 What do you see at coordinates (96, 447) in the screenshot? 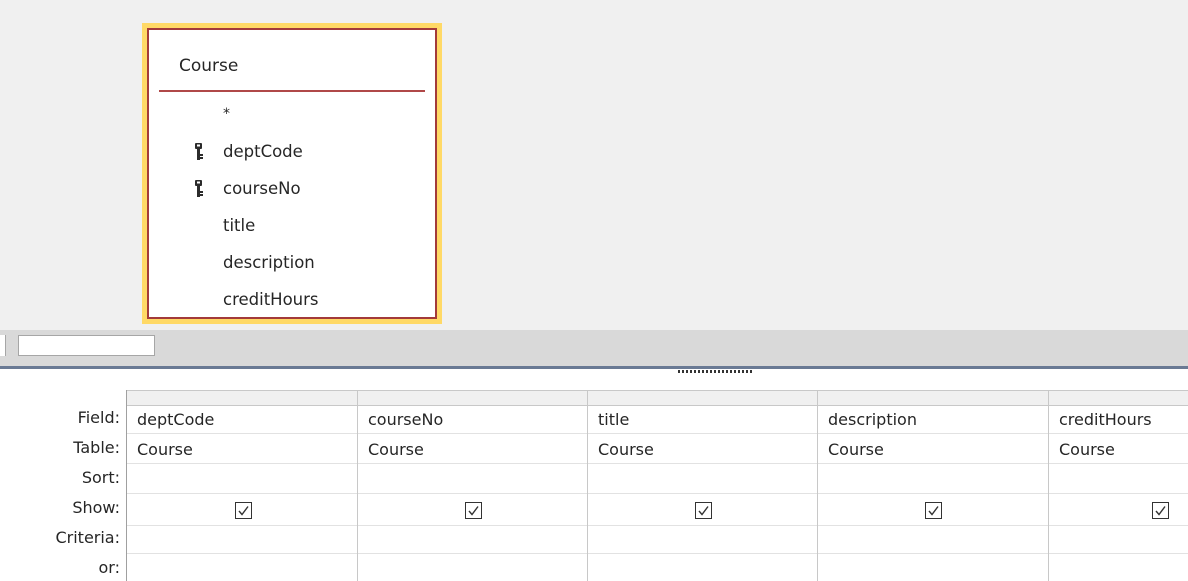
I see `row-label-table: Table:` at bounding box center [96, 447].